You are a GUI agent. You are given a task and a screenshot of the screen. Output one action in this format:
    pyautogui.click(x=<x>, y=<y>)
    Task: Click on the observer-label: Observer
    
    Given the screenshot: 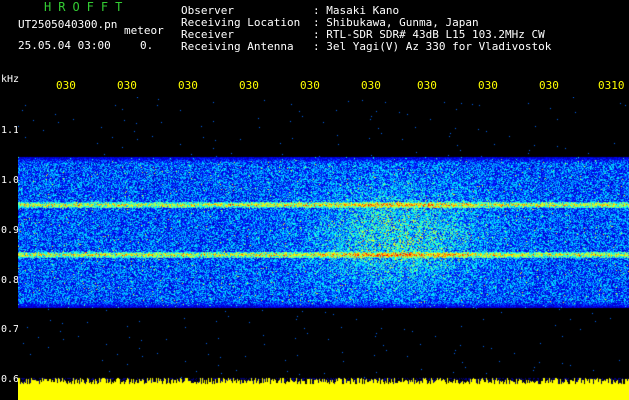 What is the action you would take?
    pyautogui.click(x=207, y=10)
    